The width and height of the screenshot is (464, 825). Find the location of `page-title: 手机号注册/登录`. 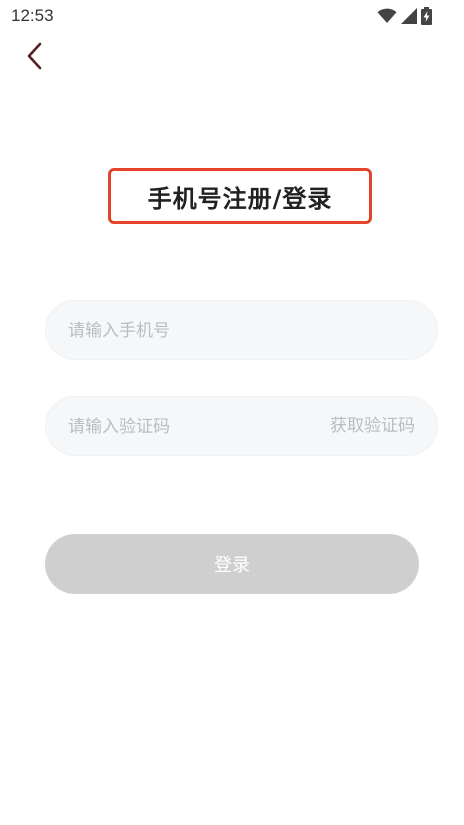

page-title: 手机号注册/登录 is located at coordinates (240, 198).